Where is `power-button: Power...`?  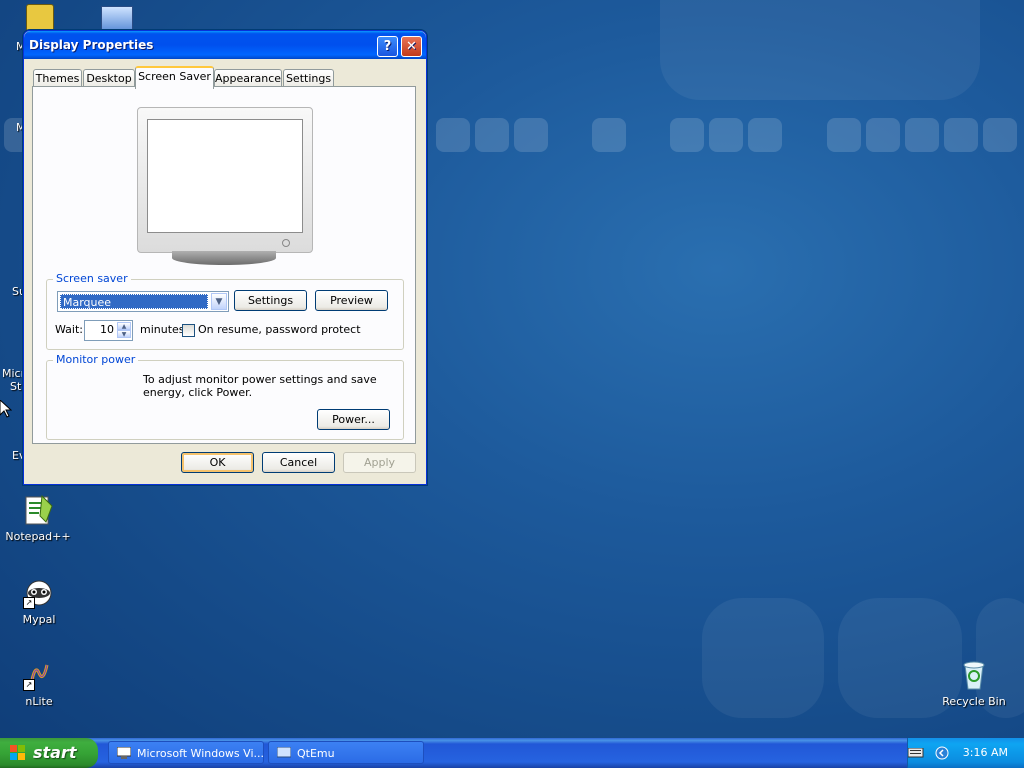
power-button: Power... is located at coordinates (353, 419).